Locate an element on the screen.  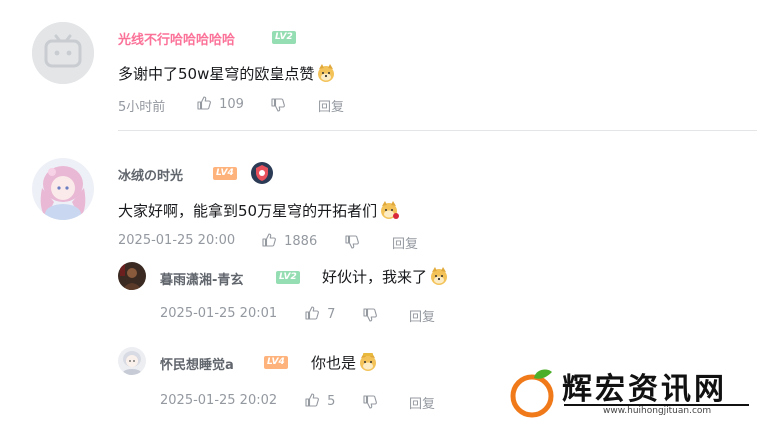
orange-logo-icon is located at coordinates (532, 393).